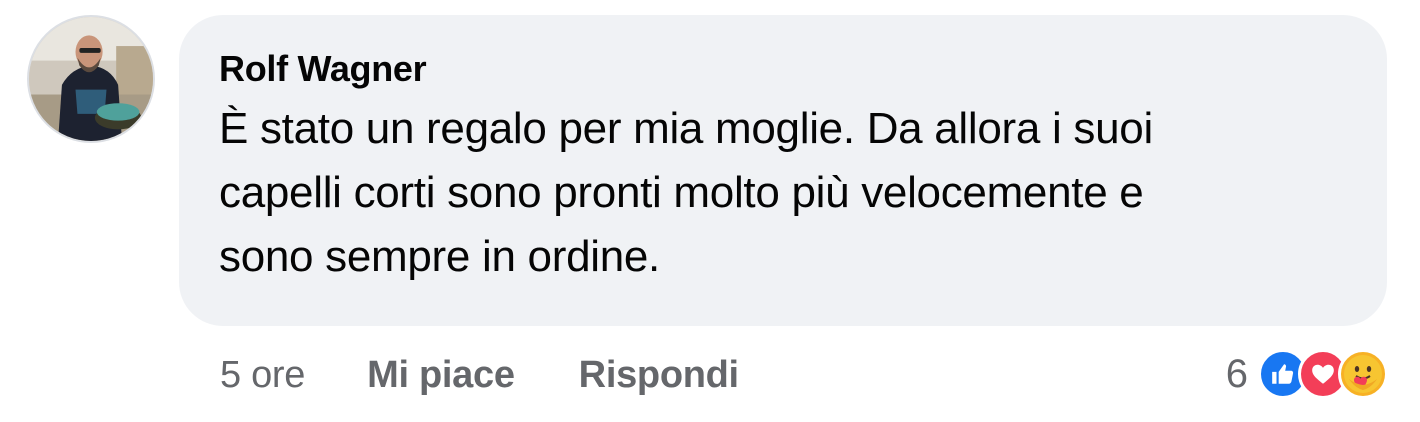 This screenshot has width=1420, height=422. I want to click on avatar, so click(91, 79).